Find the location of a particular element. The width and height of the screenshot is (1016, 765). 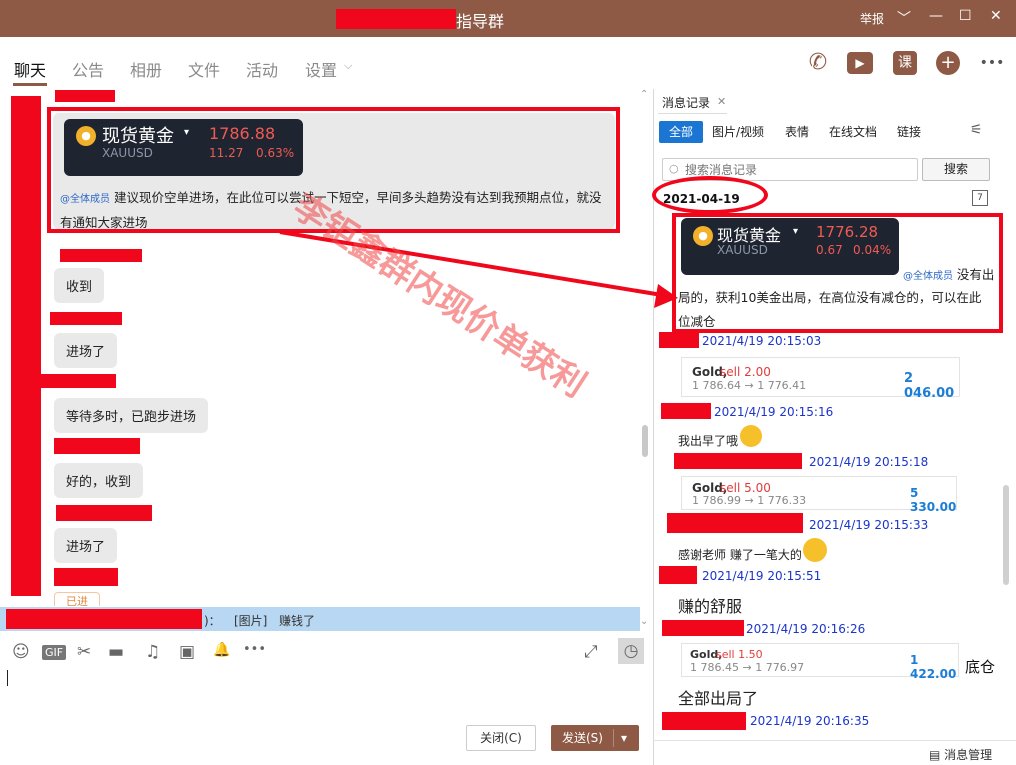

history-scrollbar-thumb is located at coordinates (1006, 535).